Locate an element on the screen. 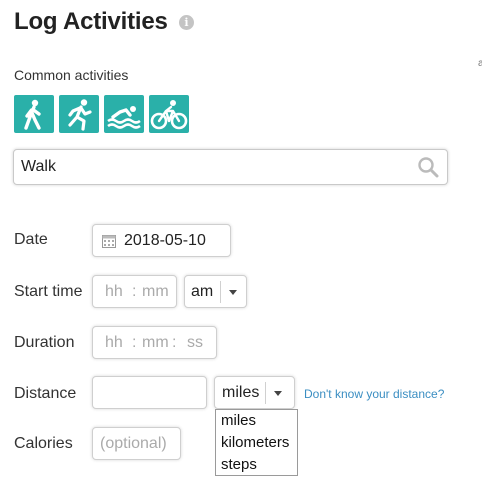 This screenshot has height=493, width=482. date-field: 2018-05-10 is located at coordinates (161, 240).